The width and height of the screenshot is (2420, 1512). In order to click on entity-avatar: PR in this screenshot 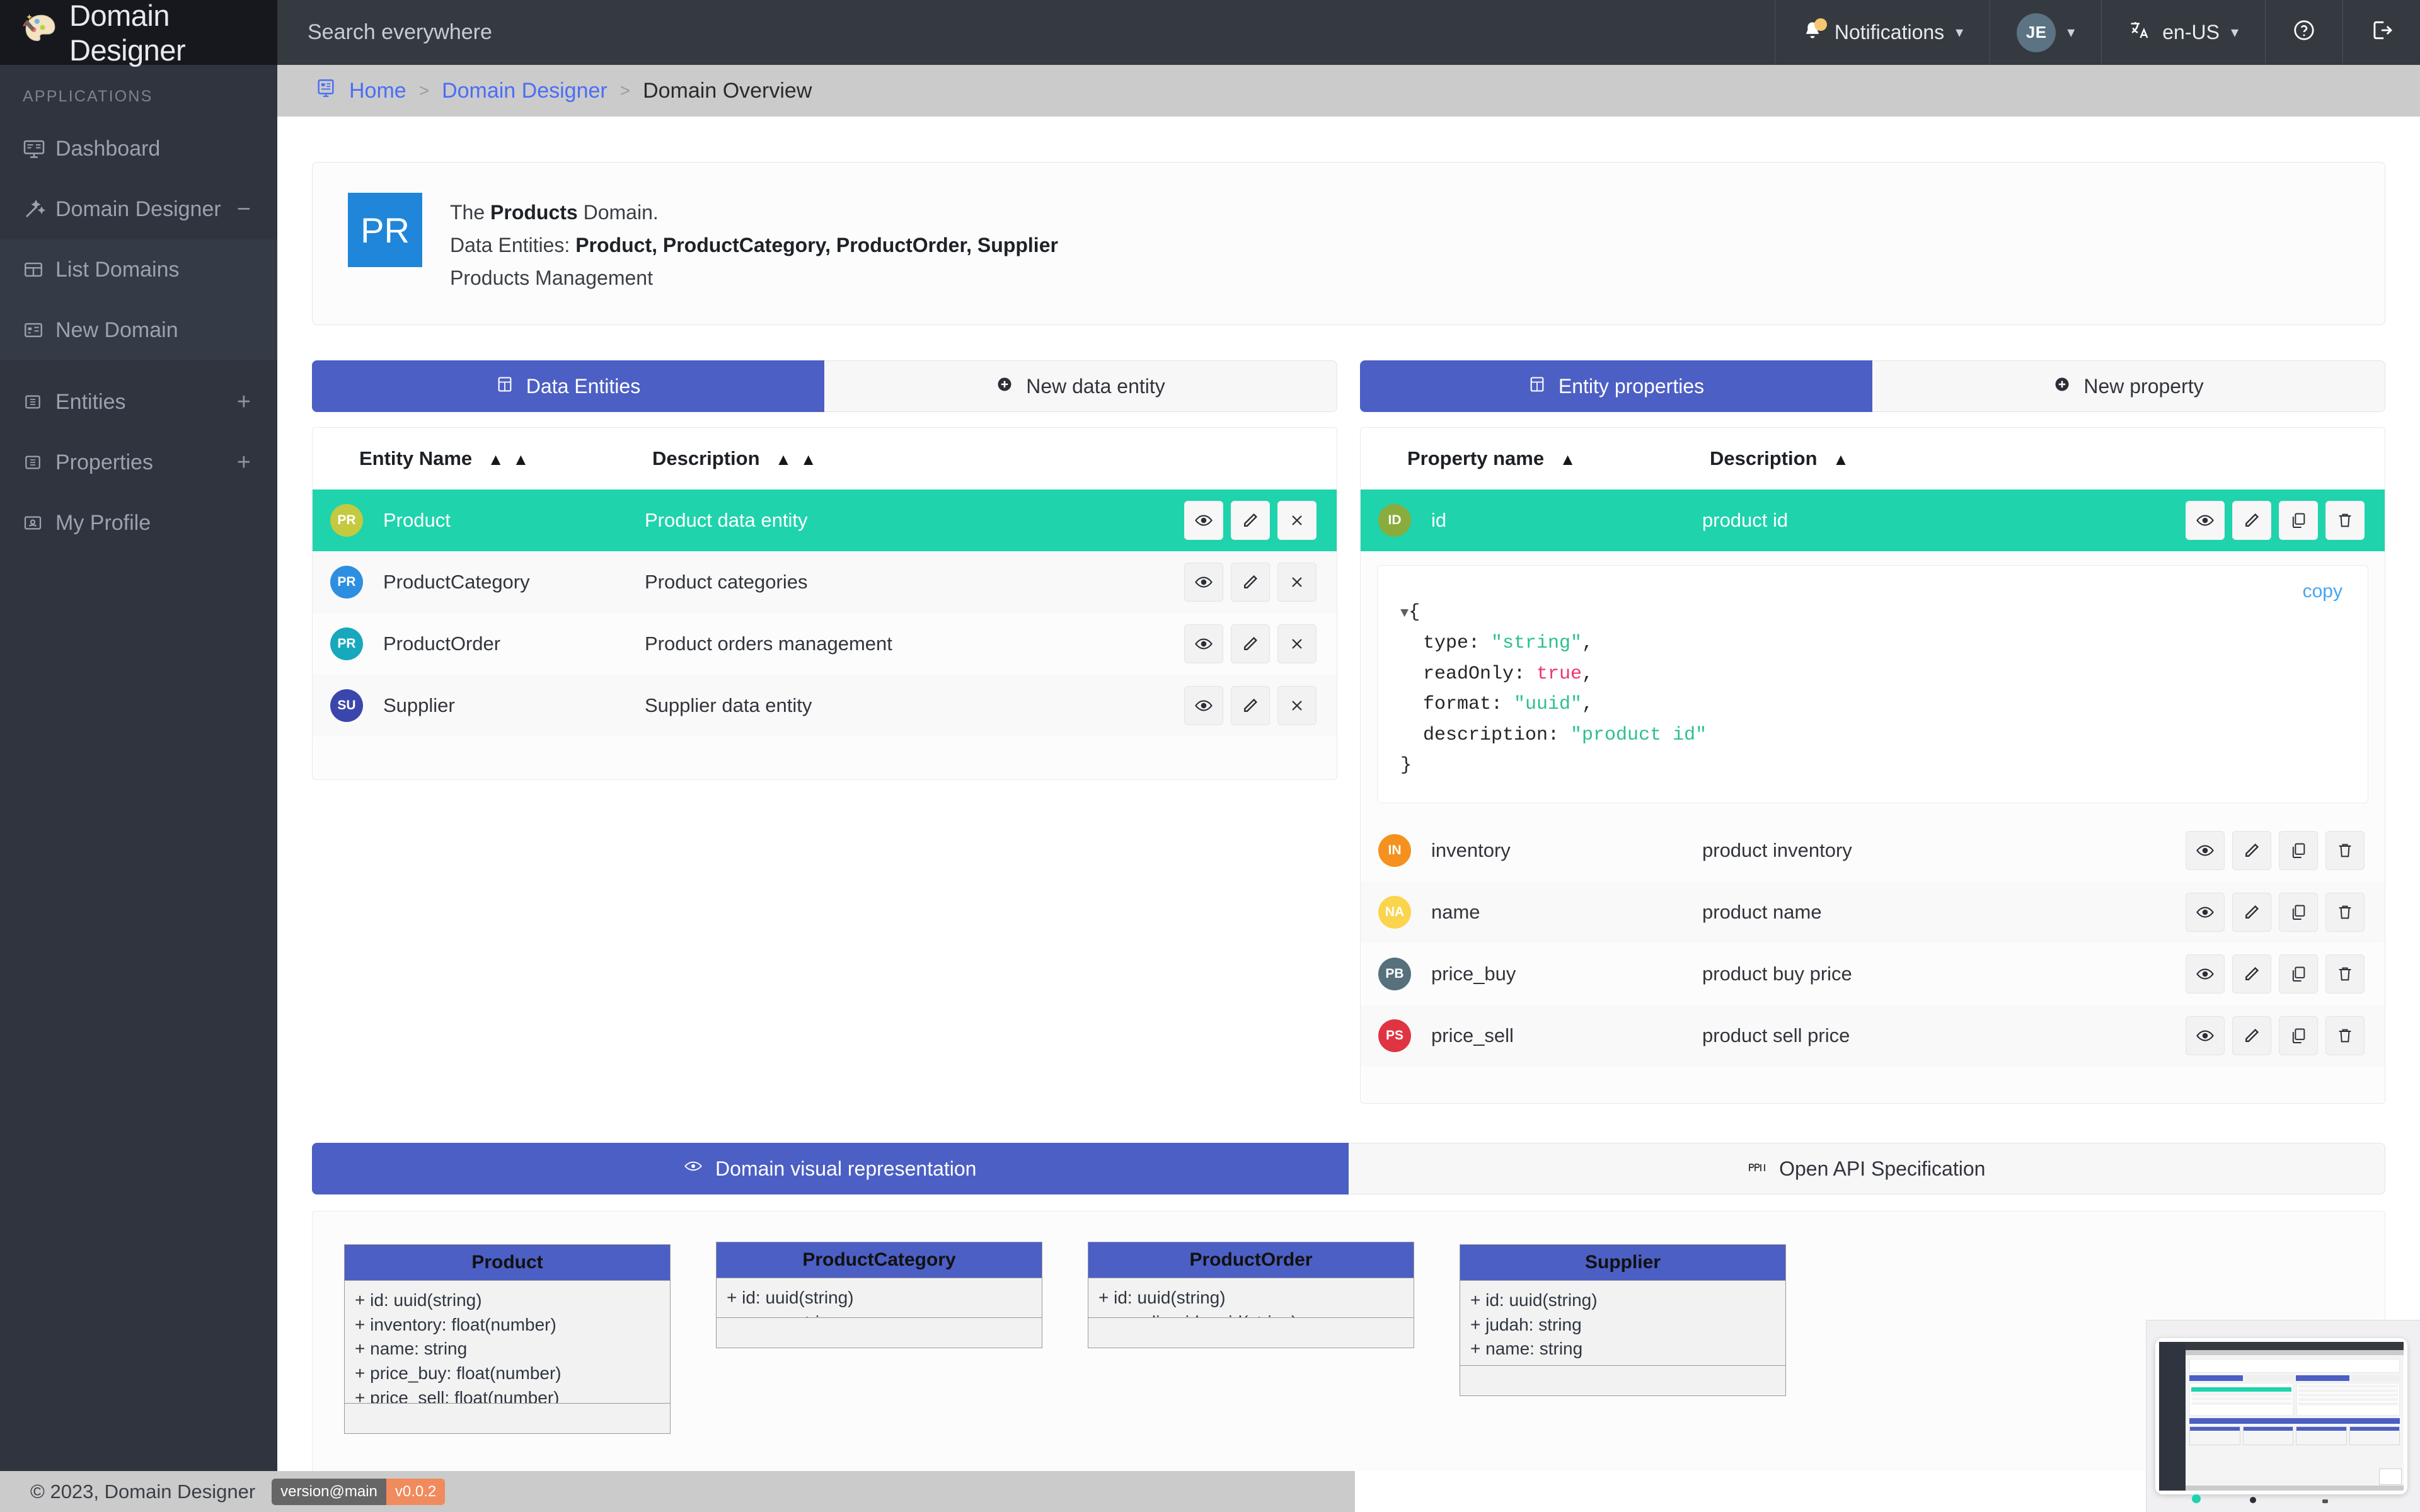, I will do `click(347, 644)`.